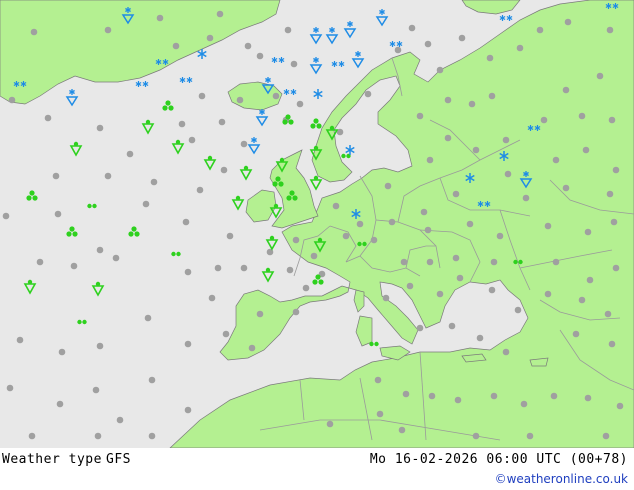 The height and width of the screenshot is (490, 634). What do you see at coordinates (498, 459) in the screenshot?
I see `valid-datetime: Mo 16-02-2026 06:00 UTC (00+78)` at bounding box center [498, 459].